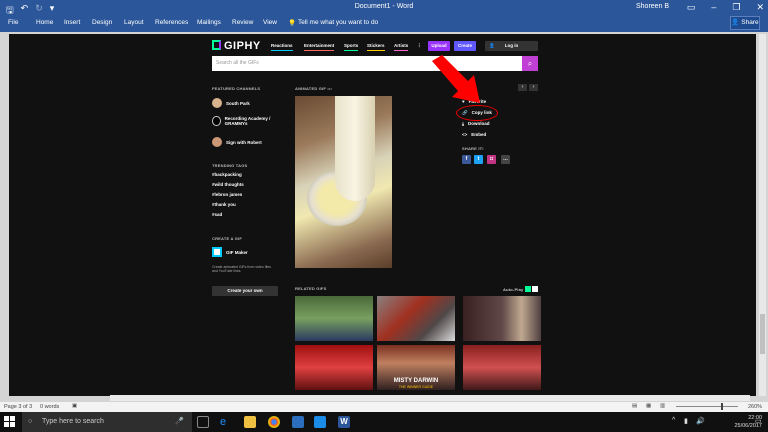  What do you see at coordinates (416, 367) in the screenshot?
I see `related-gif-thumb: MISTY DARWIN THE WINNER GUIDE` at bounding box center [416, 367].